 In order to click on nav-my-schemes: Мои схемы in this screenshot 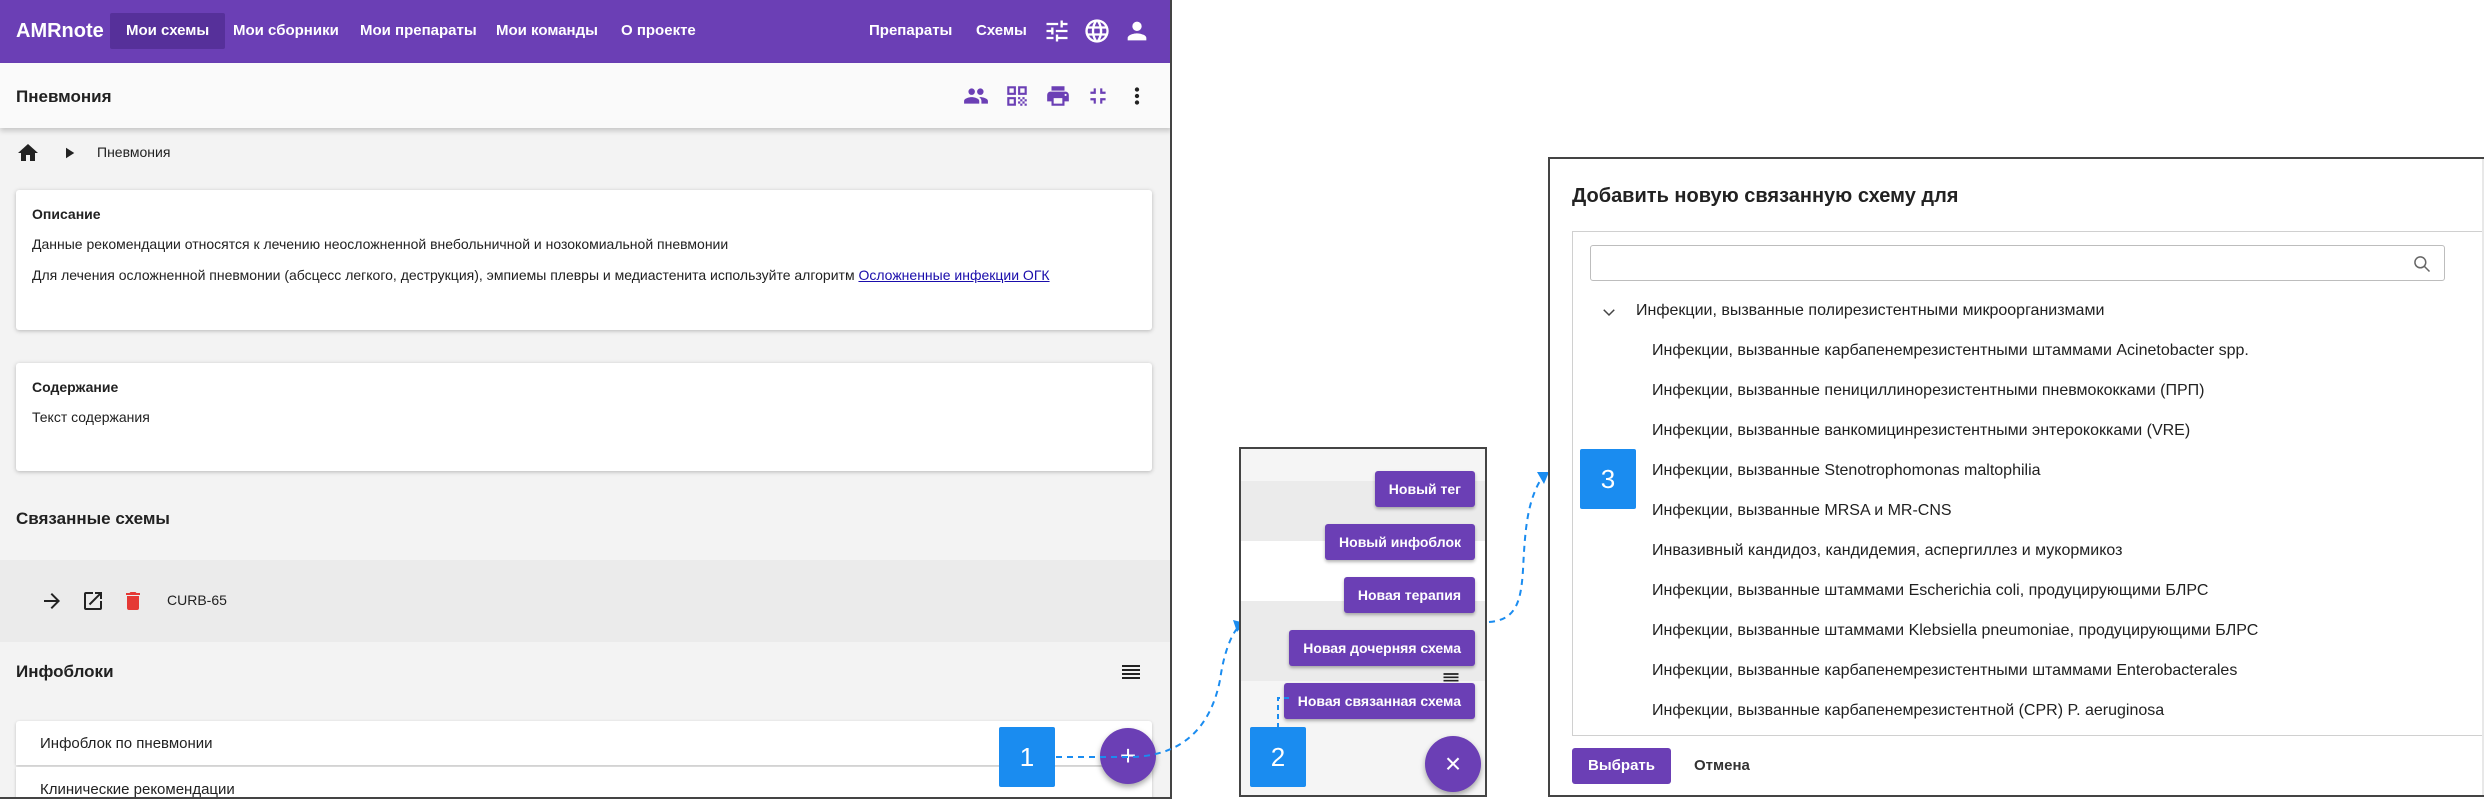, I will do `click(168, 31)`.